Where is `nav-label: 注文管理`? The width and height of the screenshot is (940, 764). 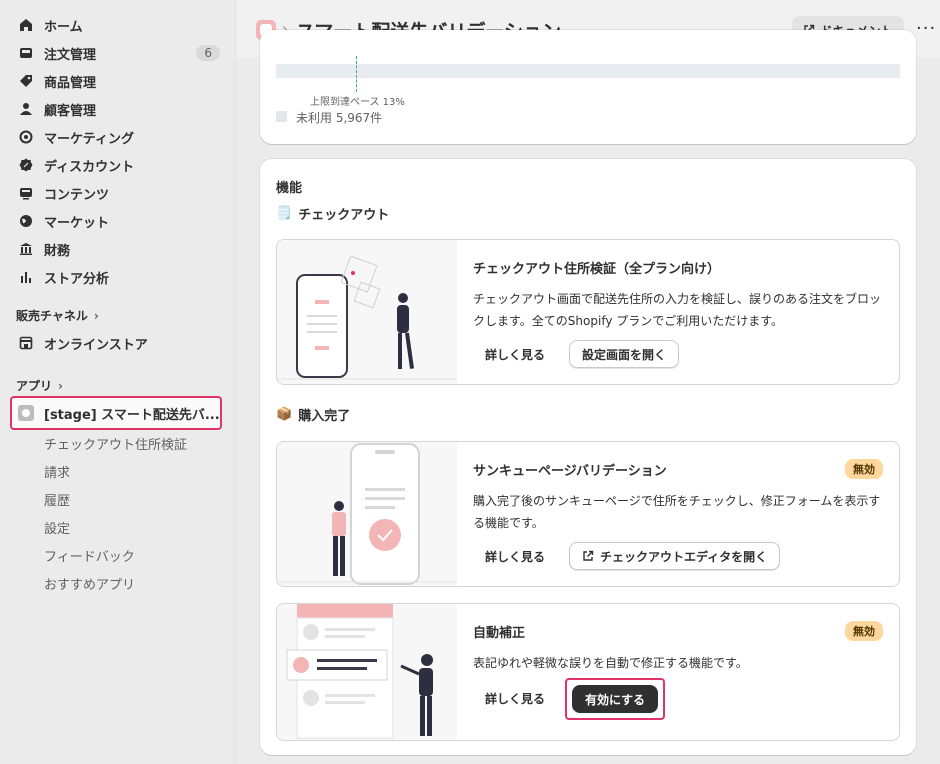
nav-label: 注文管理 is located at coordinates (70, 55).